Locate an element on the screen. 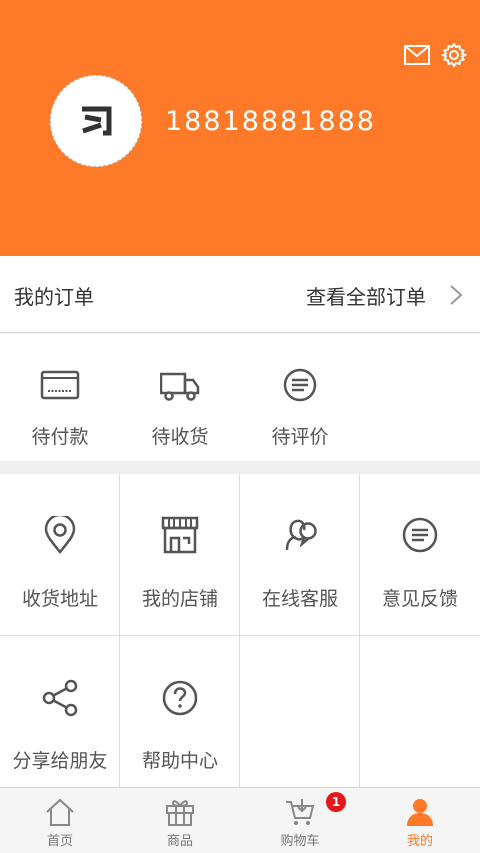  service-online-support: 在线客服 is located at coordinates (300, 555).